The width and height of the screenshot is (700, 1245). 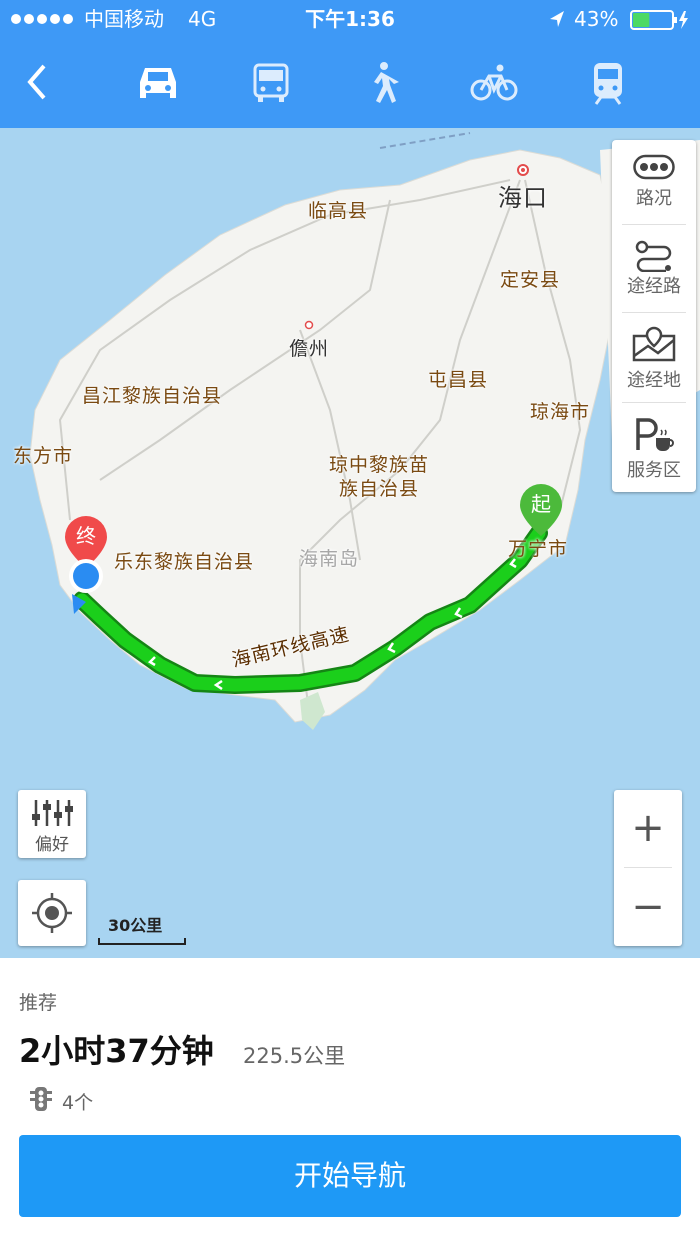 I want to click on traffic-button: 路况, so click(x=654, y=184).